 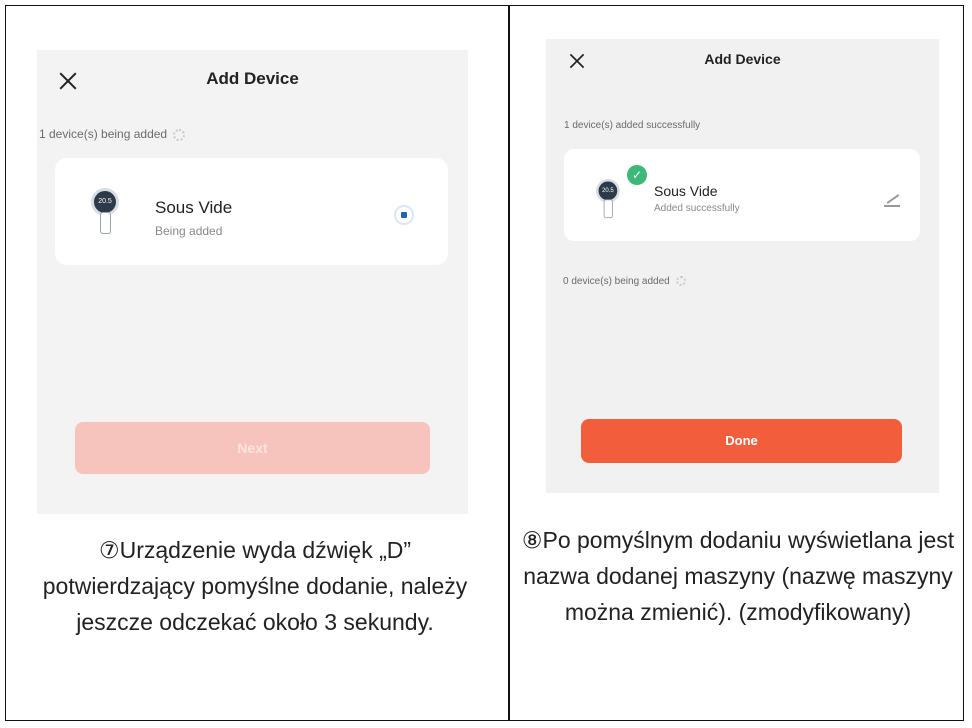 I want to click on adding-status: 1 device(s) being added, so click(x=112, y=134).